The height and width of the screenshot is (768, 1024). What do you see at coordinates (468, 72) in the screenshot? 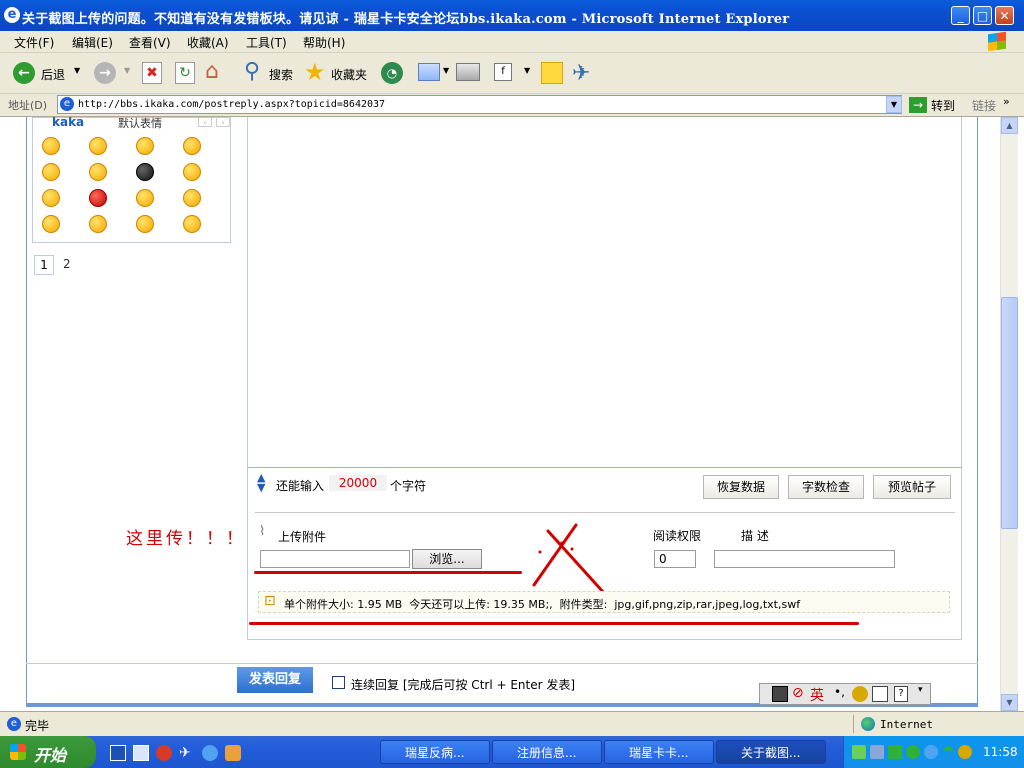
I see `print-icon` at bounding box center [468, 72].